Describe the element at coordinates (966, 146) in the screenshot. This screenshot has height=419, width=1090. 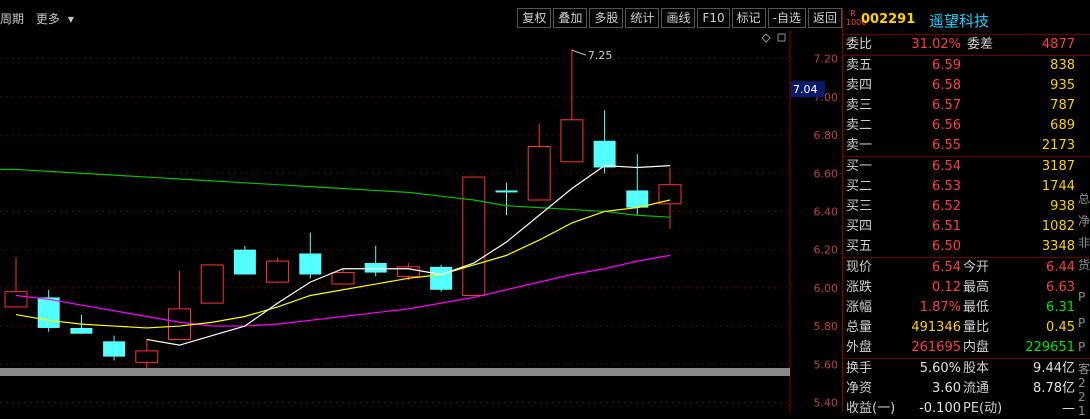
I see `ask-row: 卖一 6.55 2173` at that location.